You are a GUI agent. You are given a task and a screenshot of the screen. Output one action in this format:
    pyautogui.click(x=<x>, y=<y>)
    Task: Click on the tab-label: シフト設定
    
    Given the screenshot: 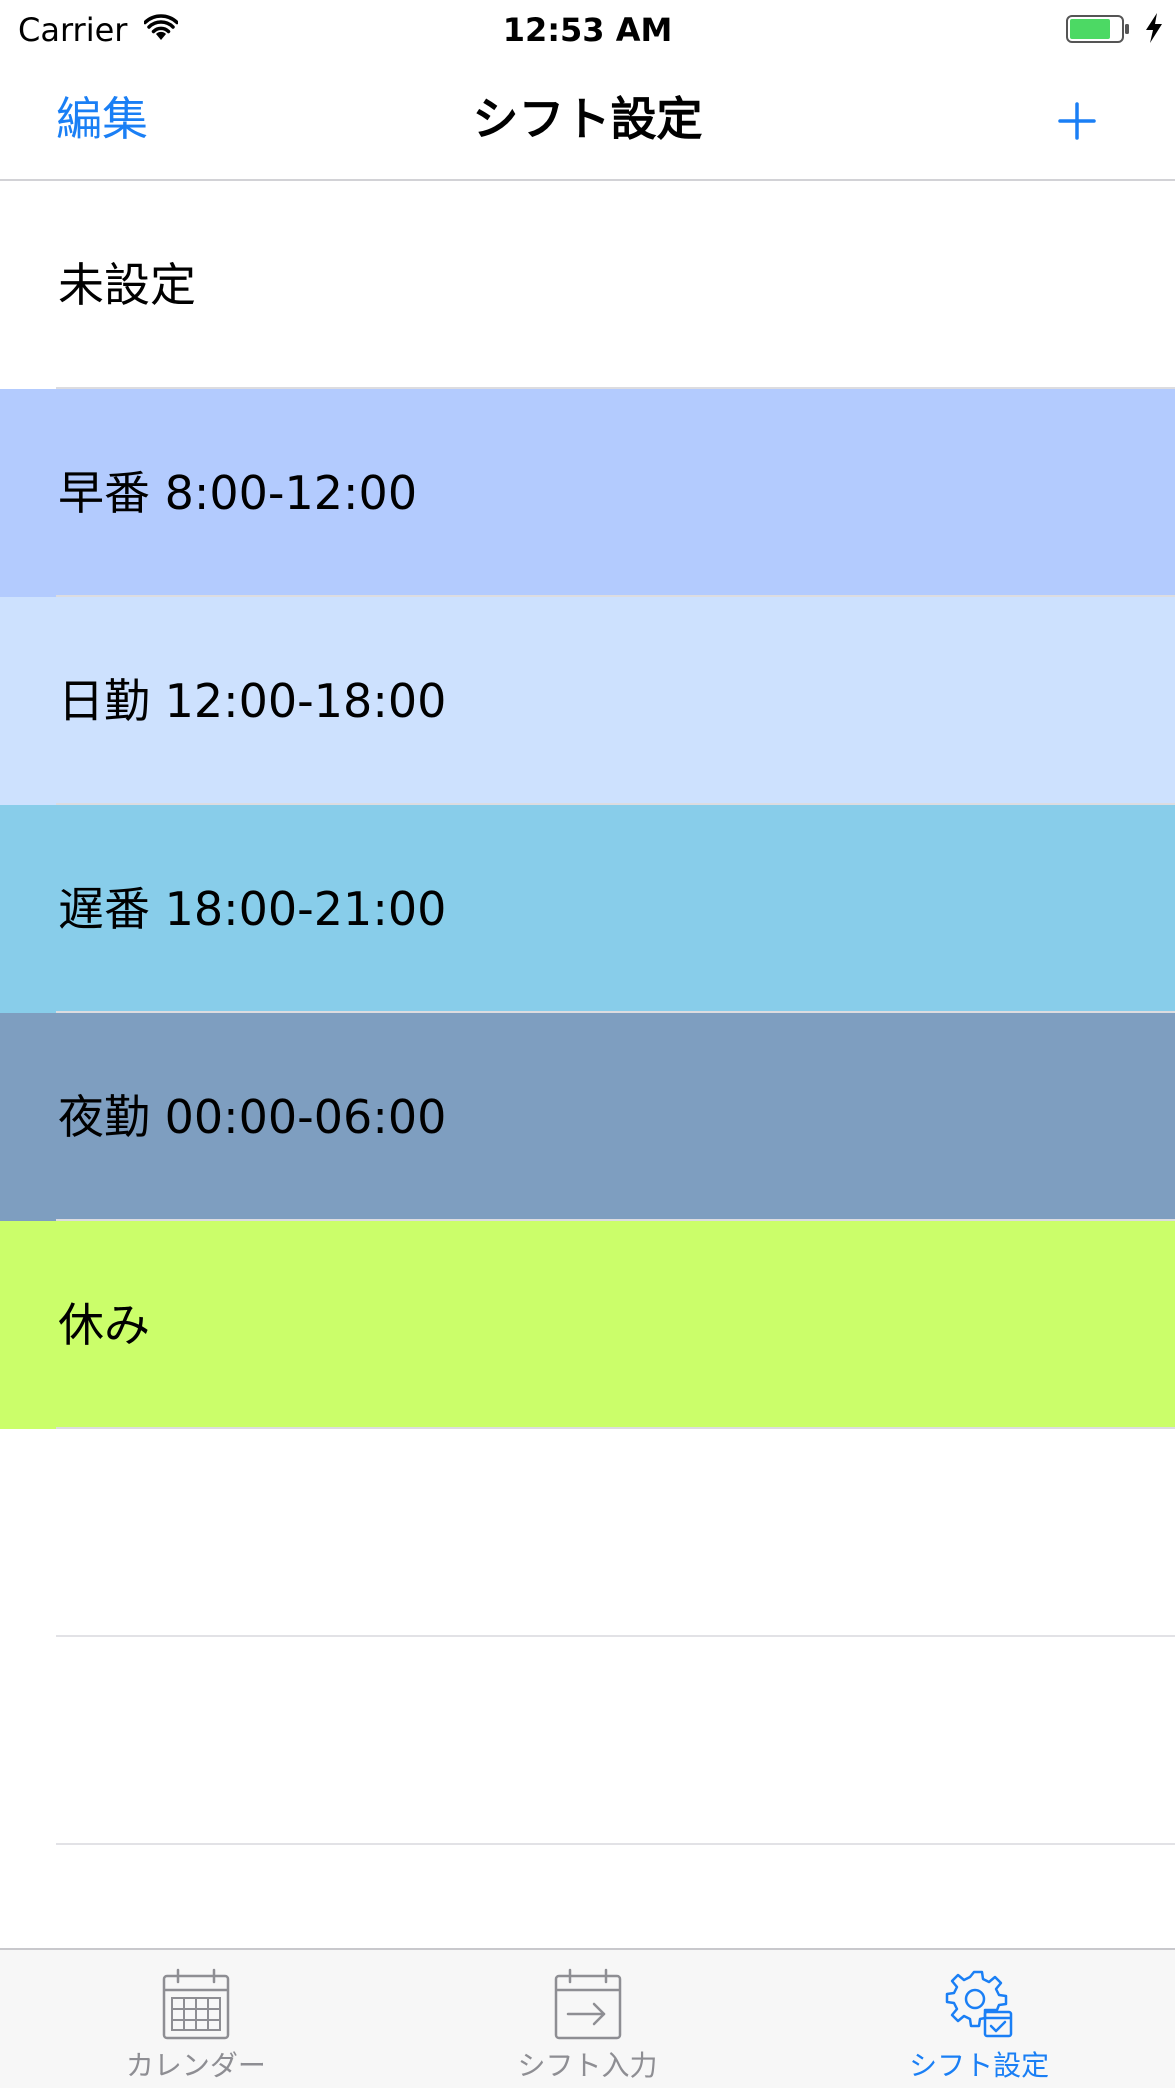 What is the action you would take?
    pyautogui.click(x=979, y=2065)
    